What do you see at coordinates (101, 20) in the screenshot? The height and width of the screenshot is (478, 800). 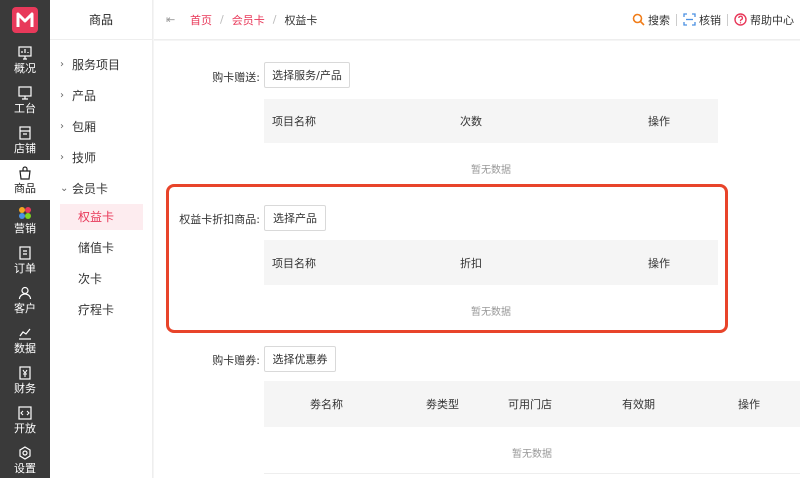 I see `submenu-title: 商品` at bounding box center [101, 20].